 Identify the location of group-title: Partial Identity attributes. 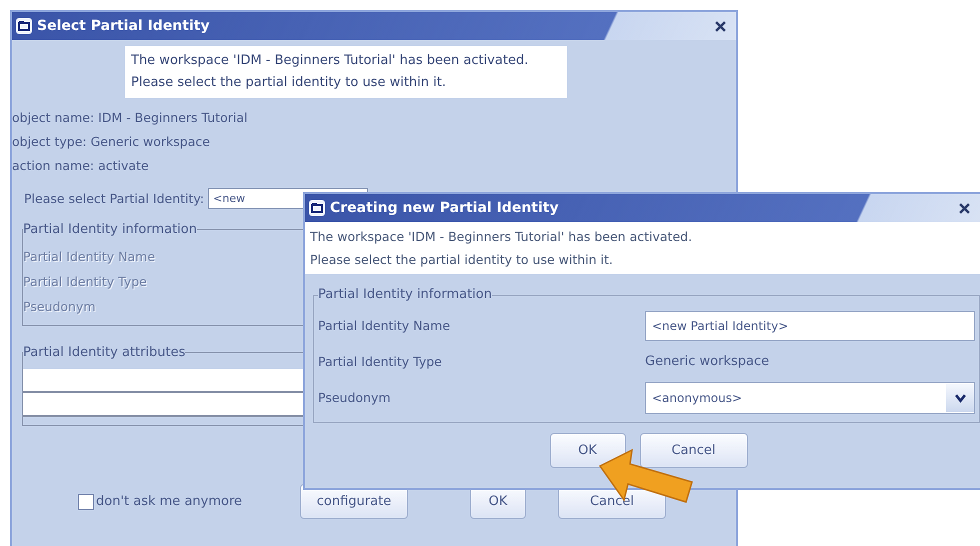
(104, 353).